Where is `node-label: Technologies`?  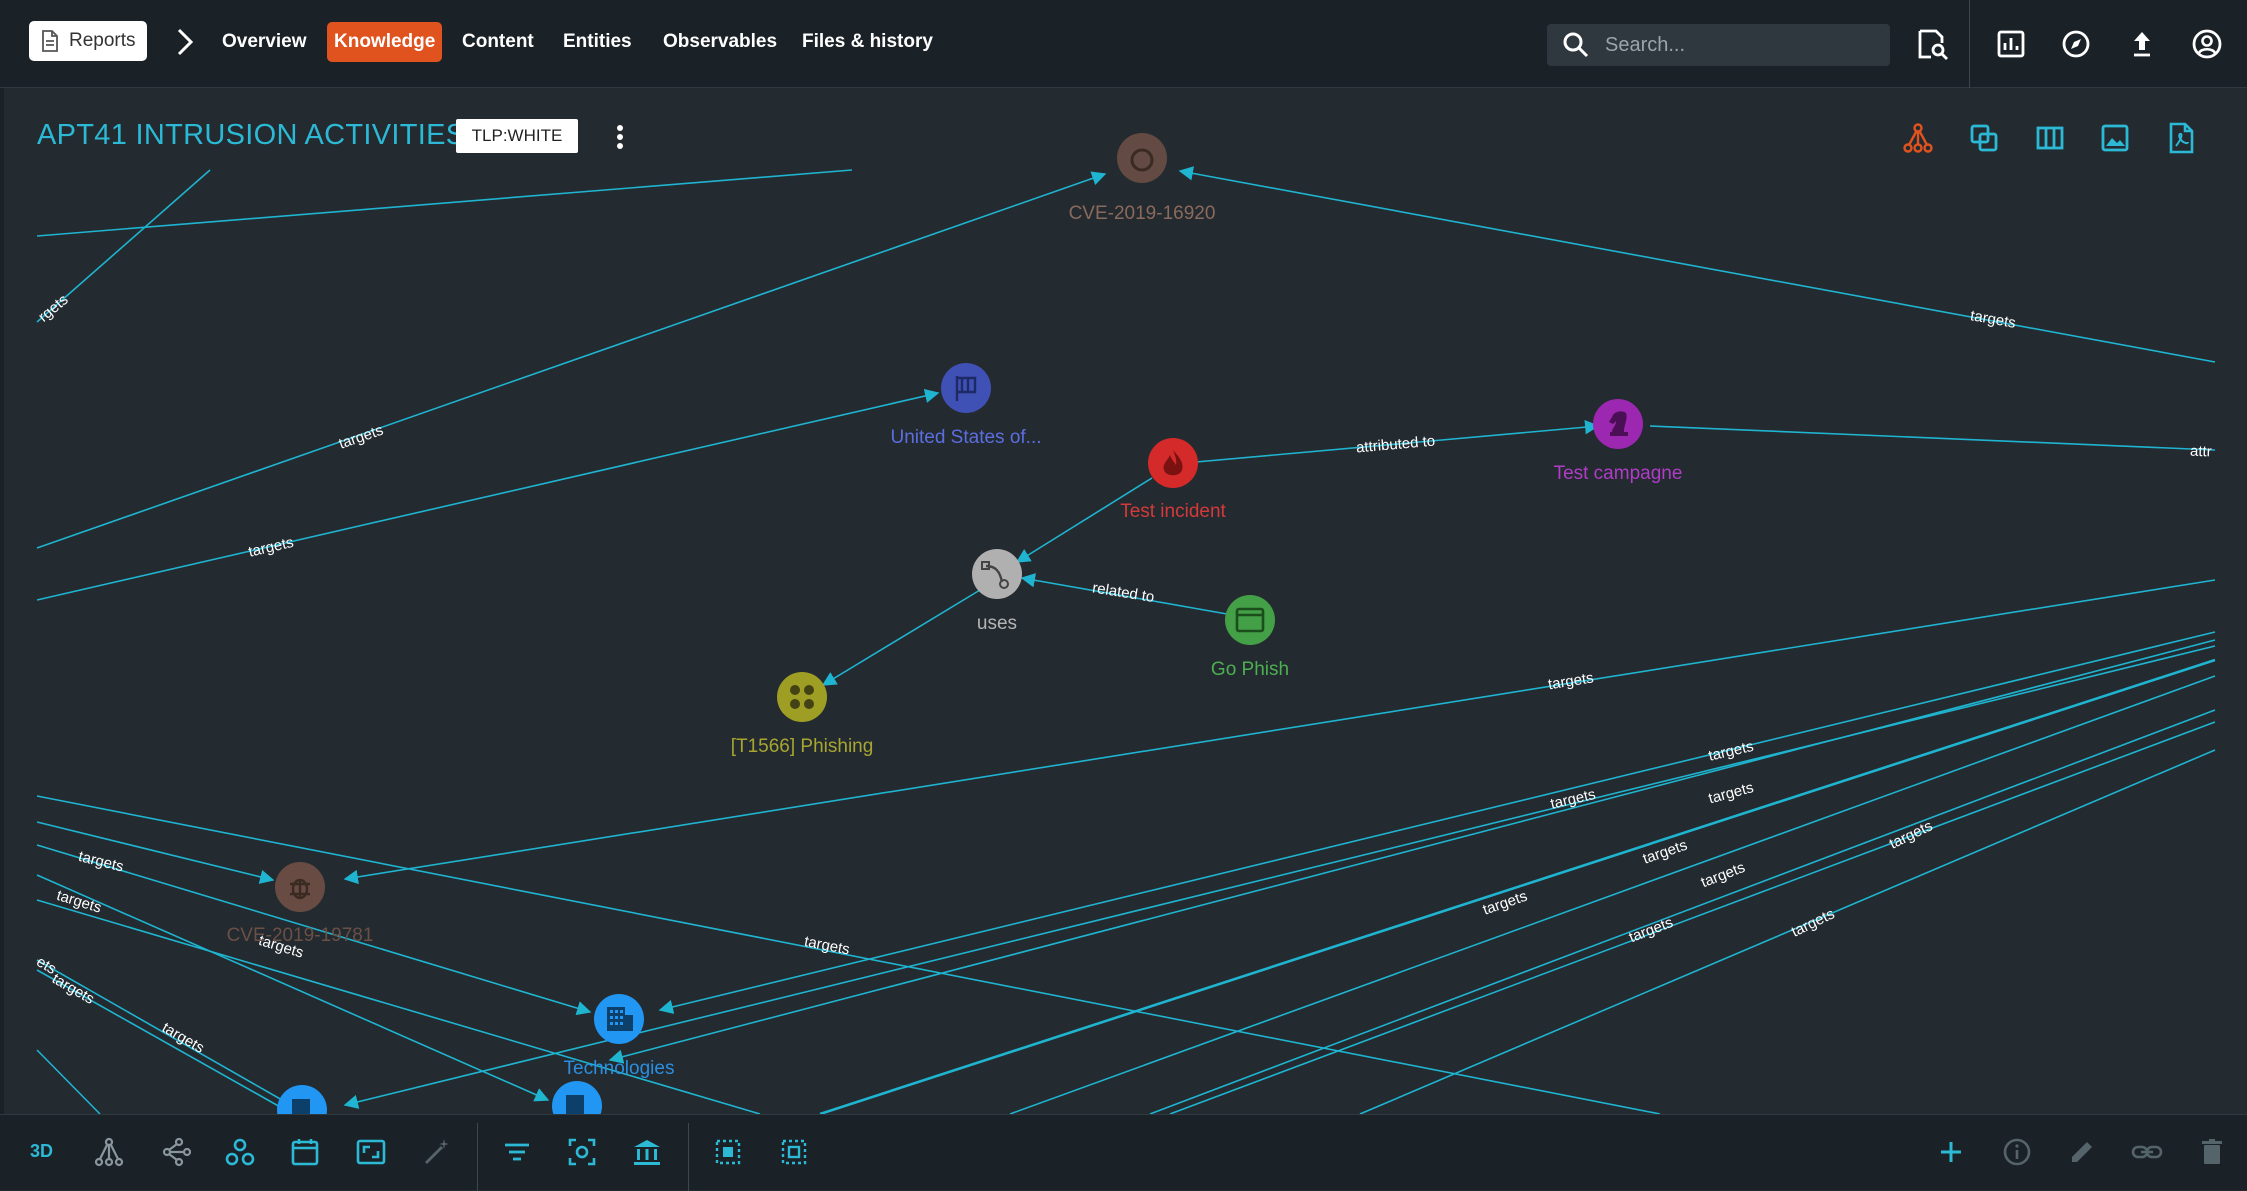 node-label: Technologies is located at coordinates (619, 1068).